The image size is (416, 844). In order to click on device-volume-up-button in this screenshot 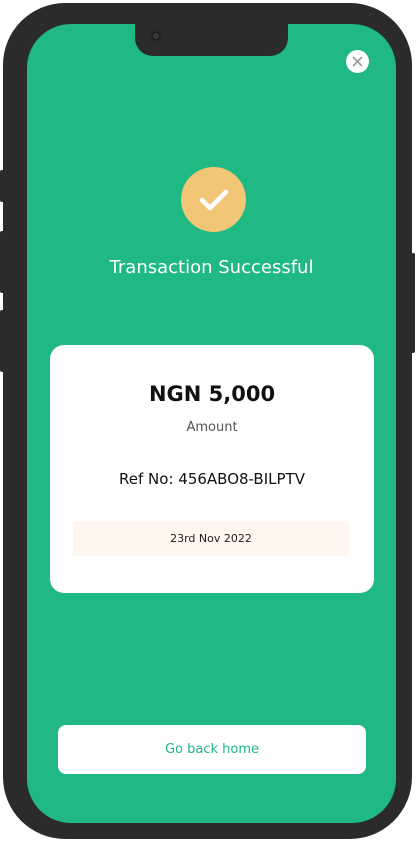, I will do `click(2, 262)`.